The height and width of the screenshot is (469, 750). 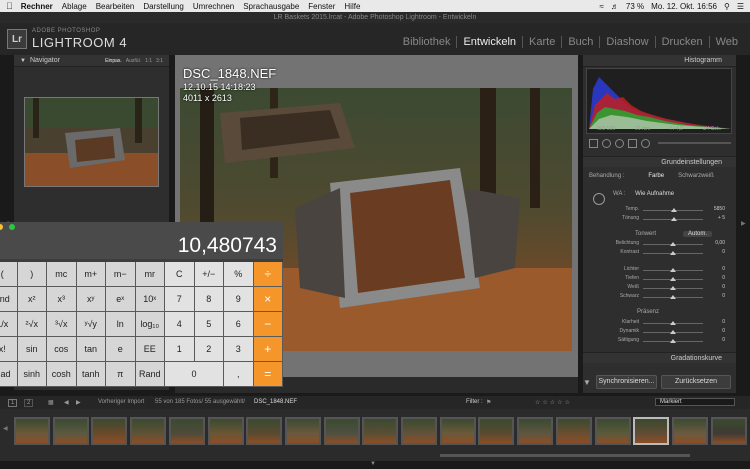 What do you see at coordinates (62, 274) in the screenshot?
I see `calc-key-0-2: mc` at bounding box center [62, 274].